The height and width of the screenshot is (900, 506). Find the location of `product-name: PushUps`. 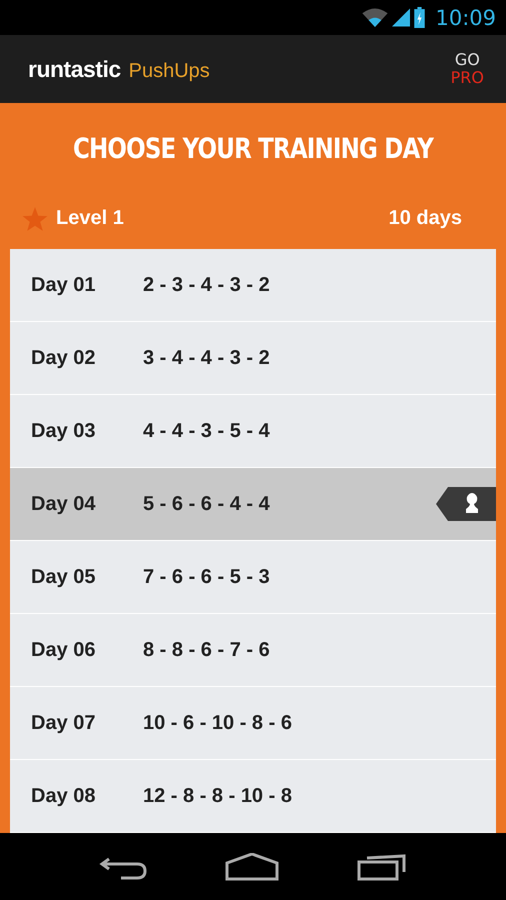

product-name: PushUps is located at coordinates (169, 71).